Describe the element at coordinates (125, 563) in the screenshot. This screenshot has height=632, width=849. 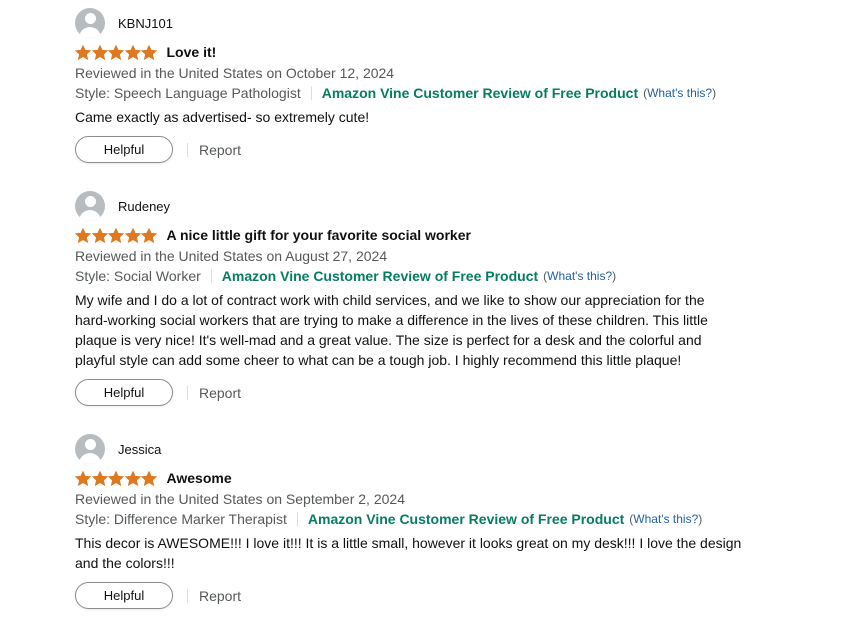
I see `review-body-line: and the colors!!!` at that location.